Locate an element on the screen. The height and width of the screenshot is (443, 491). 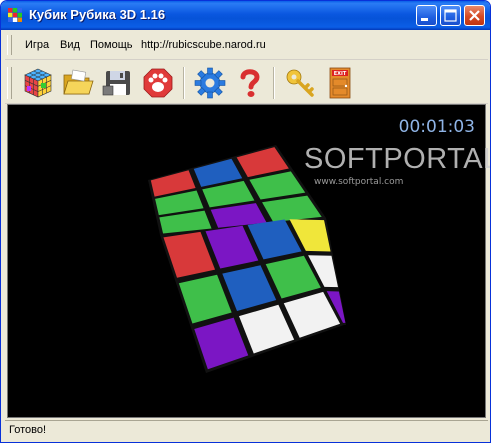
rubik-cube-icon is located at coordinates (38, 83).